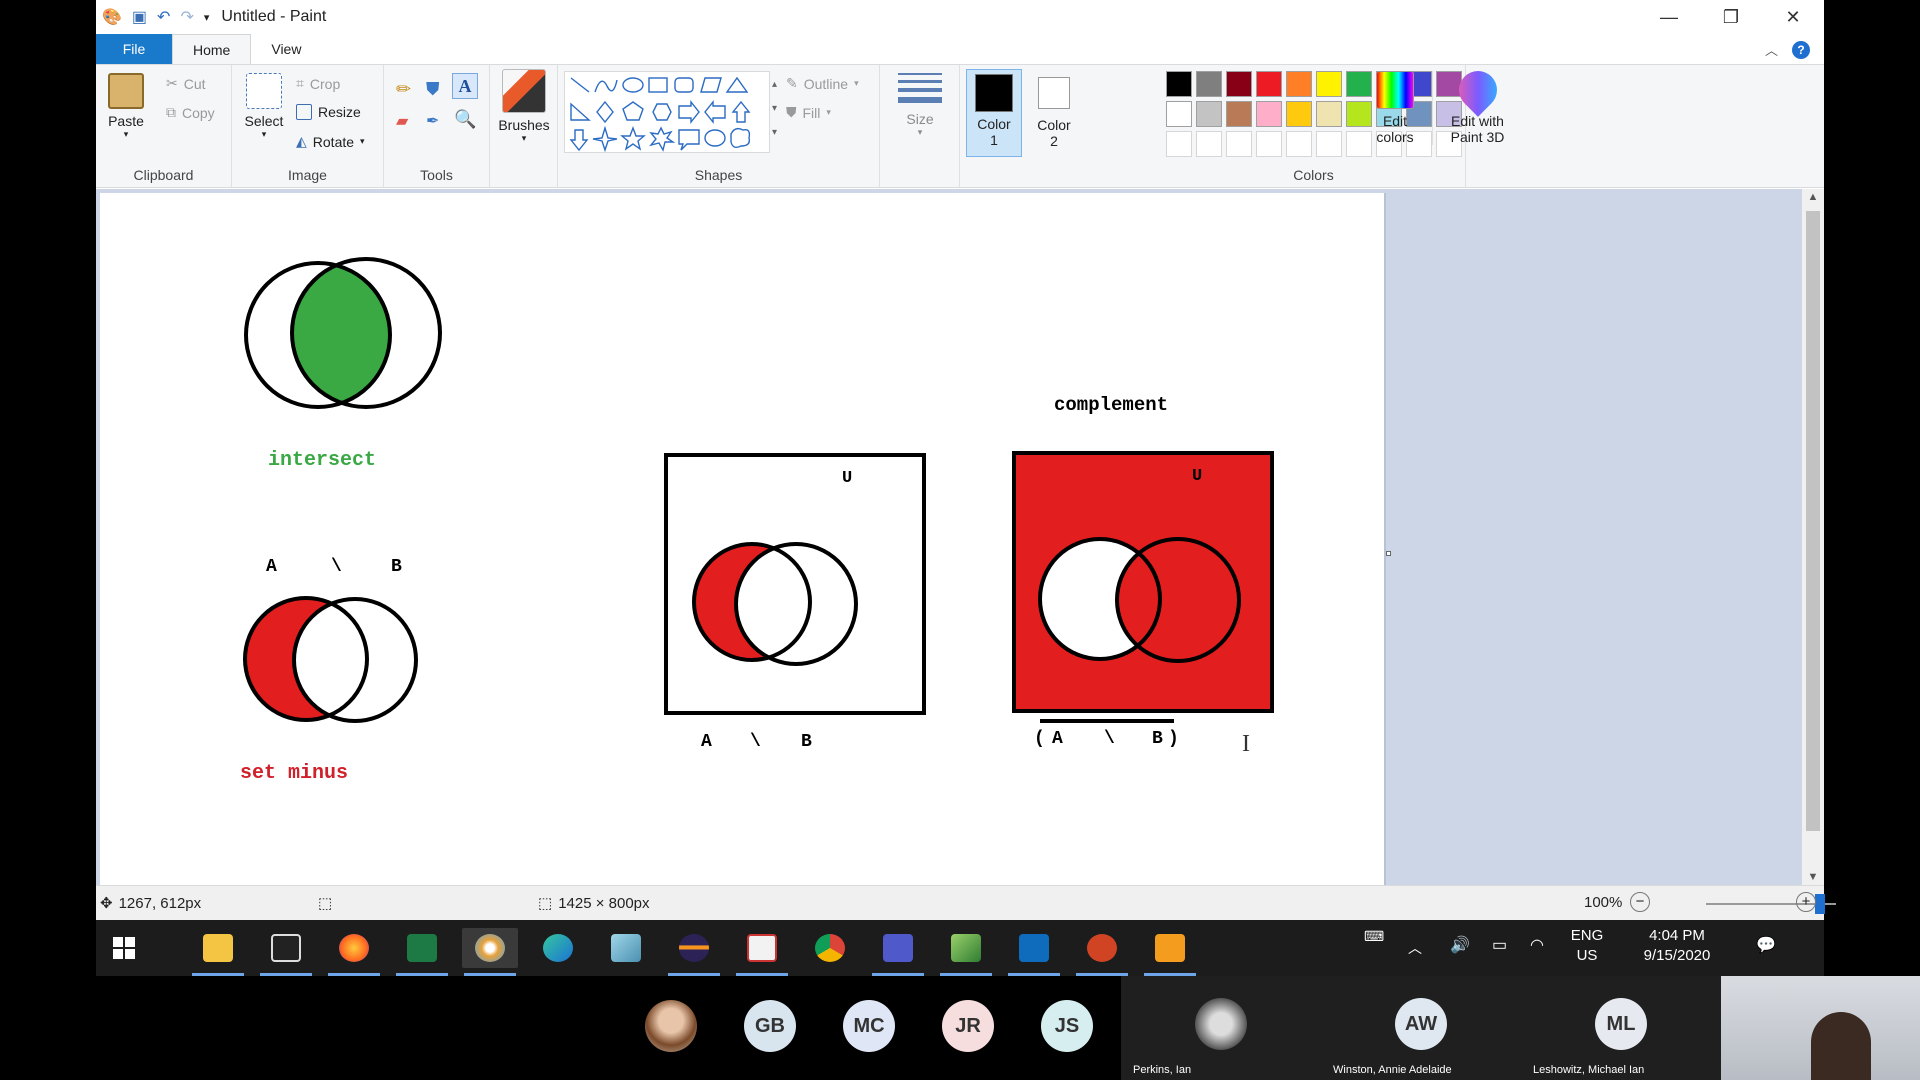 Image resolution: width=1920 pixels, height=1080 pixels. Describe the element at coordinates (1621, 1028) in the screenshot. I see `participant-tile-leshowitz: ML Leshowitz, Michael Ian` at that location.